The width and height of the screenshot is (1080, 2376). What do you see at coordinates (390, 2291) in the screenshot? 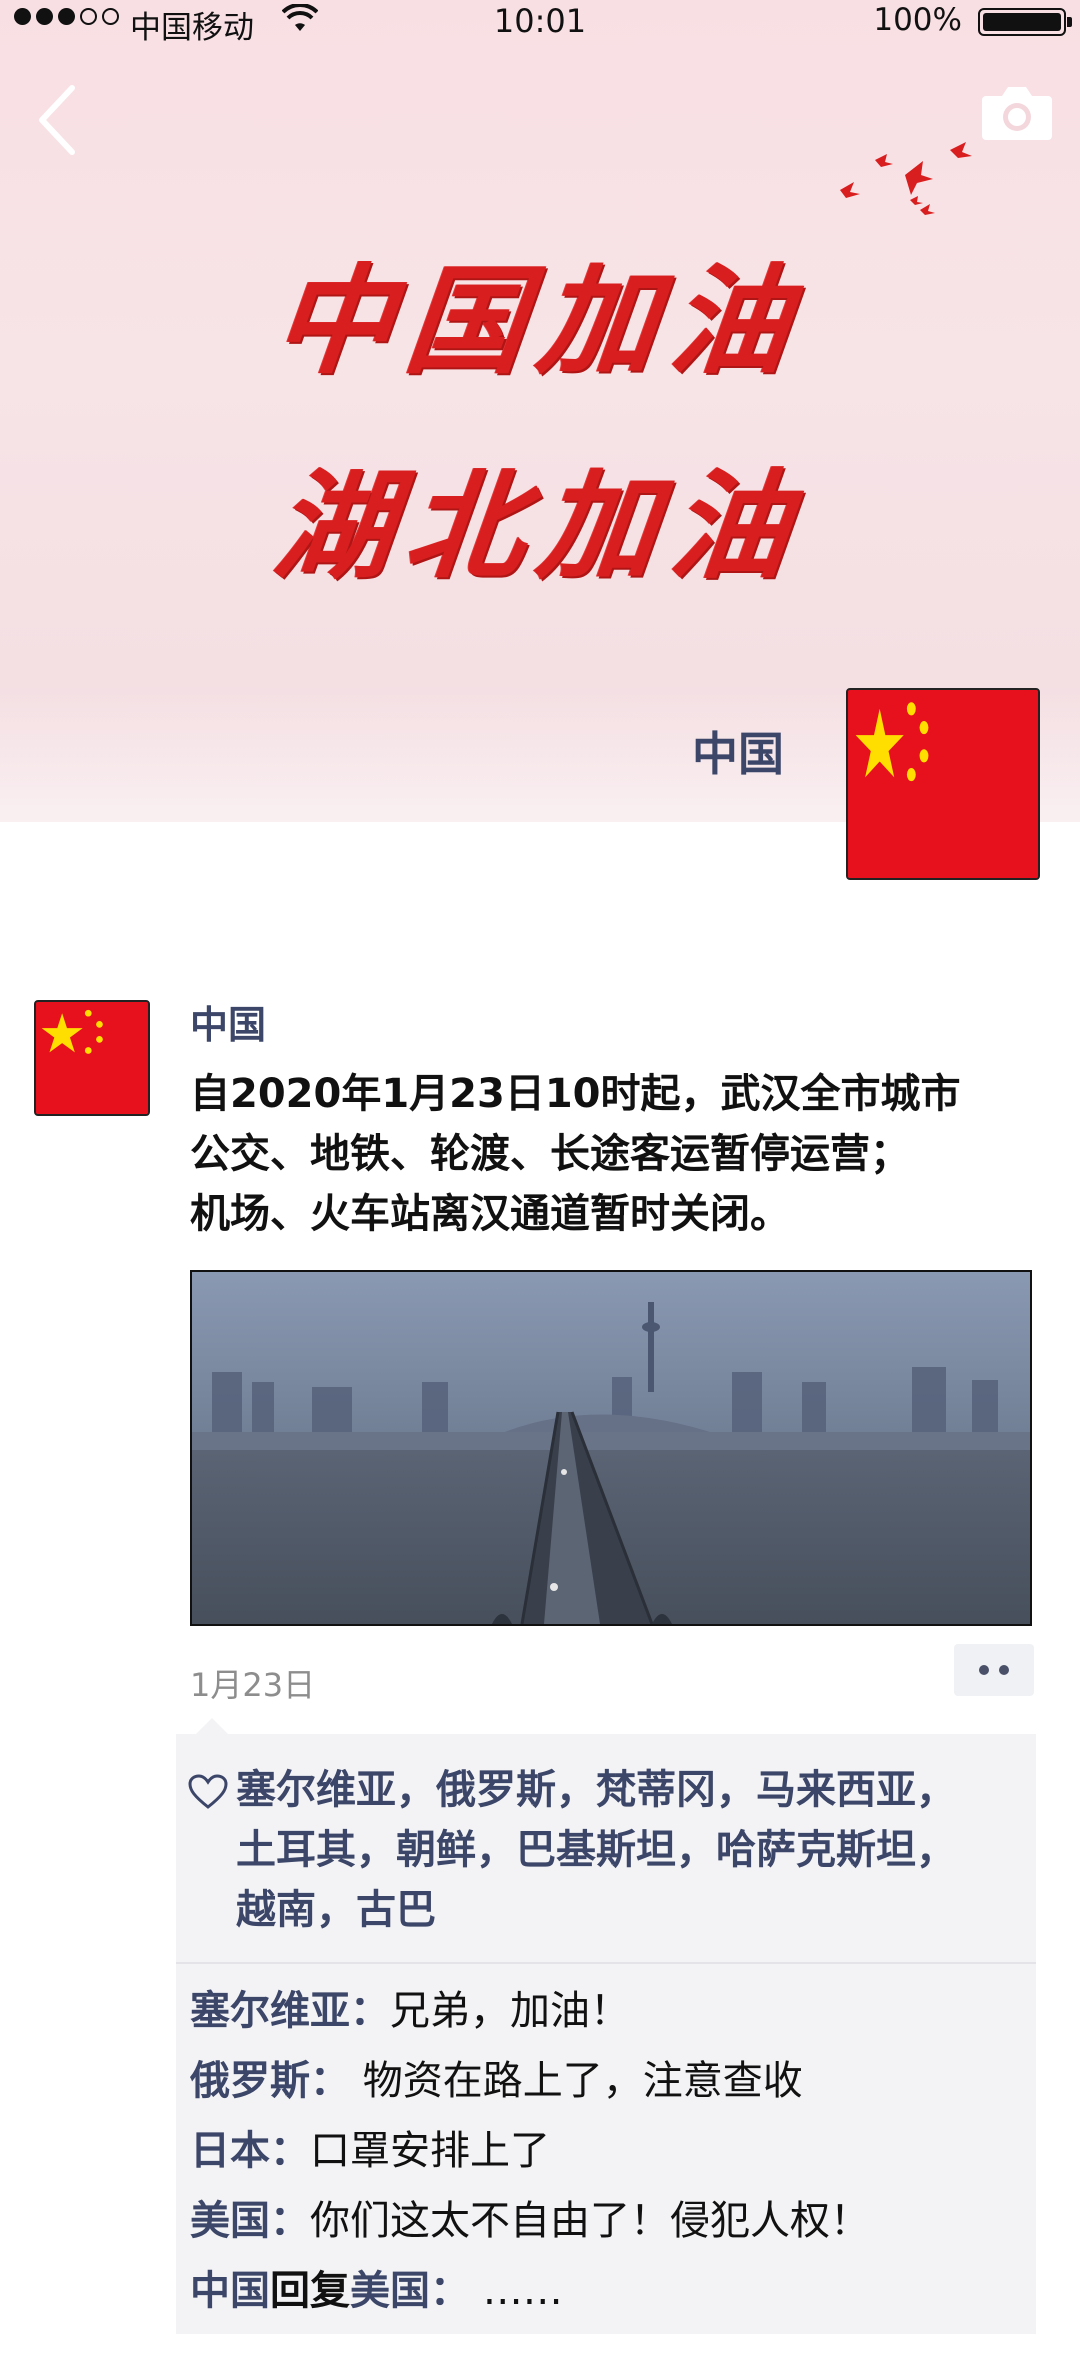
I see `reply-to-author: 美国` at bounding box center [390, 2291].